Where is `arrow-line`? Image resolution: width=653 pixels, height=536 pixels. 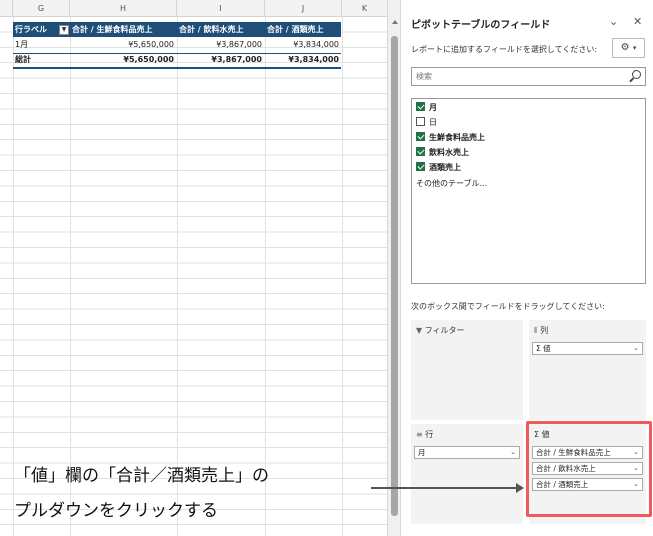 arrow-line is located at coordinates (444, 488).